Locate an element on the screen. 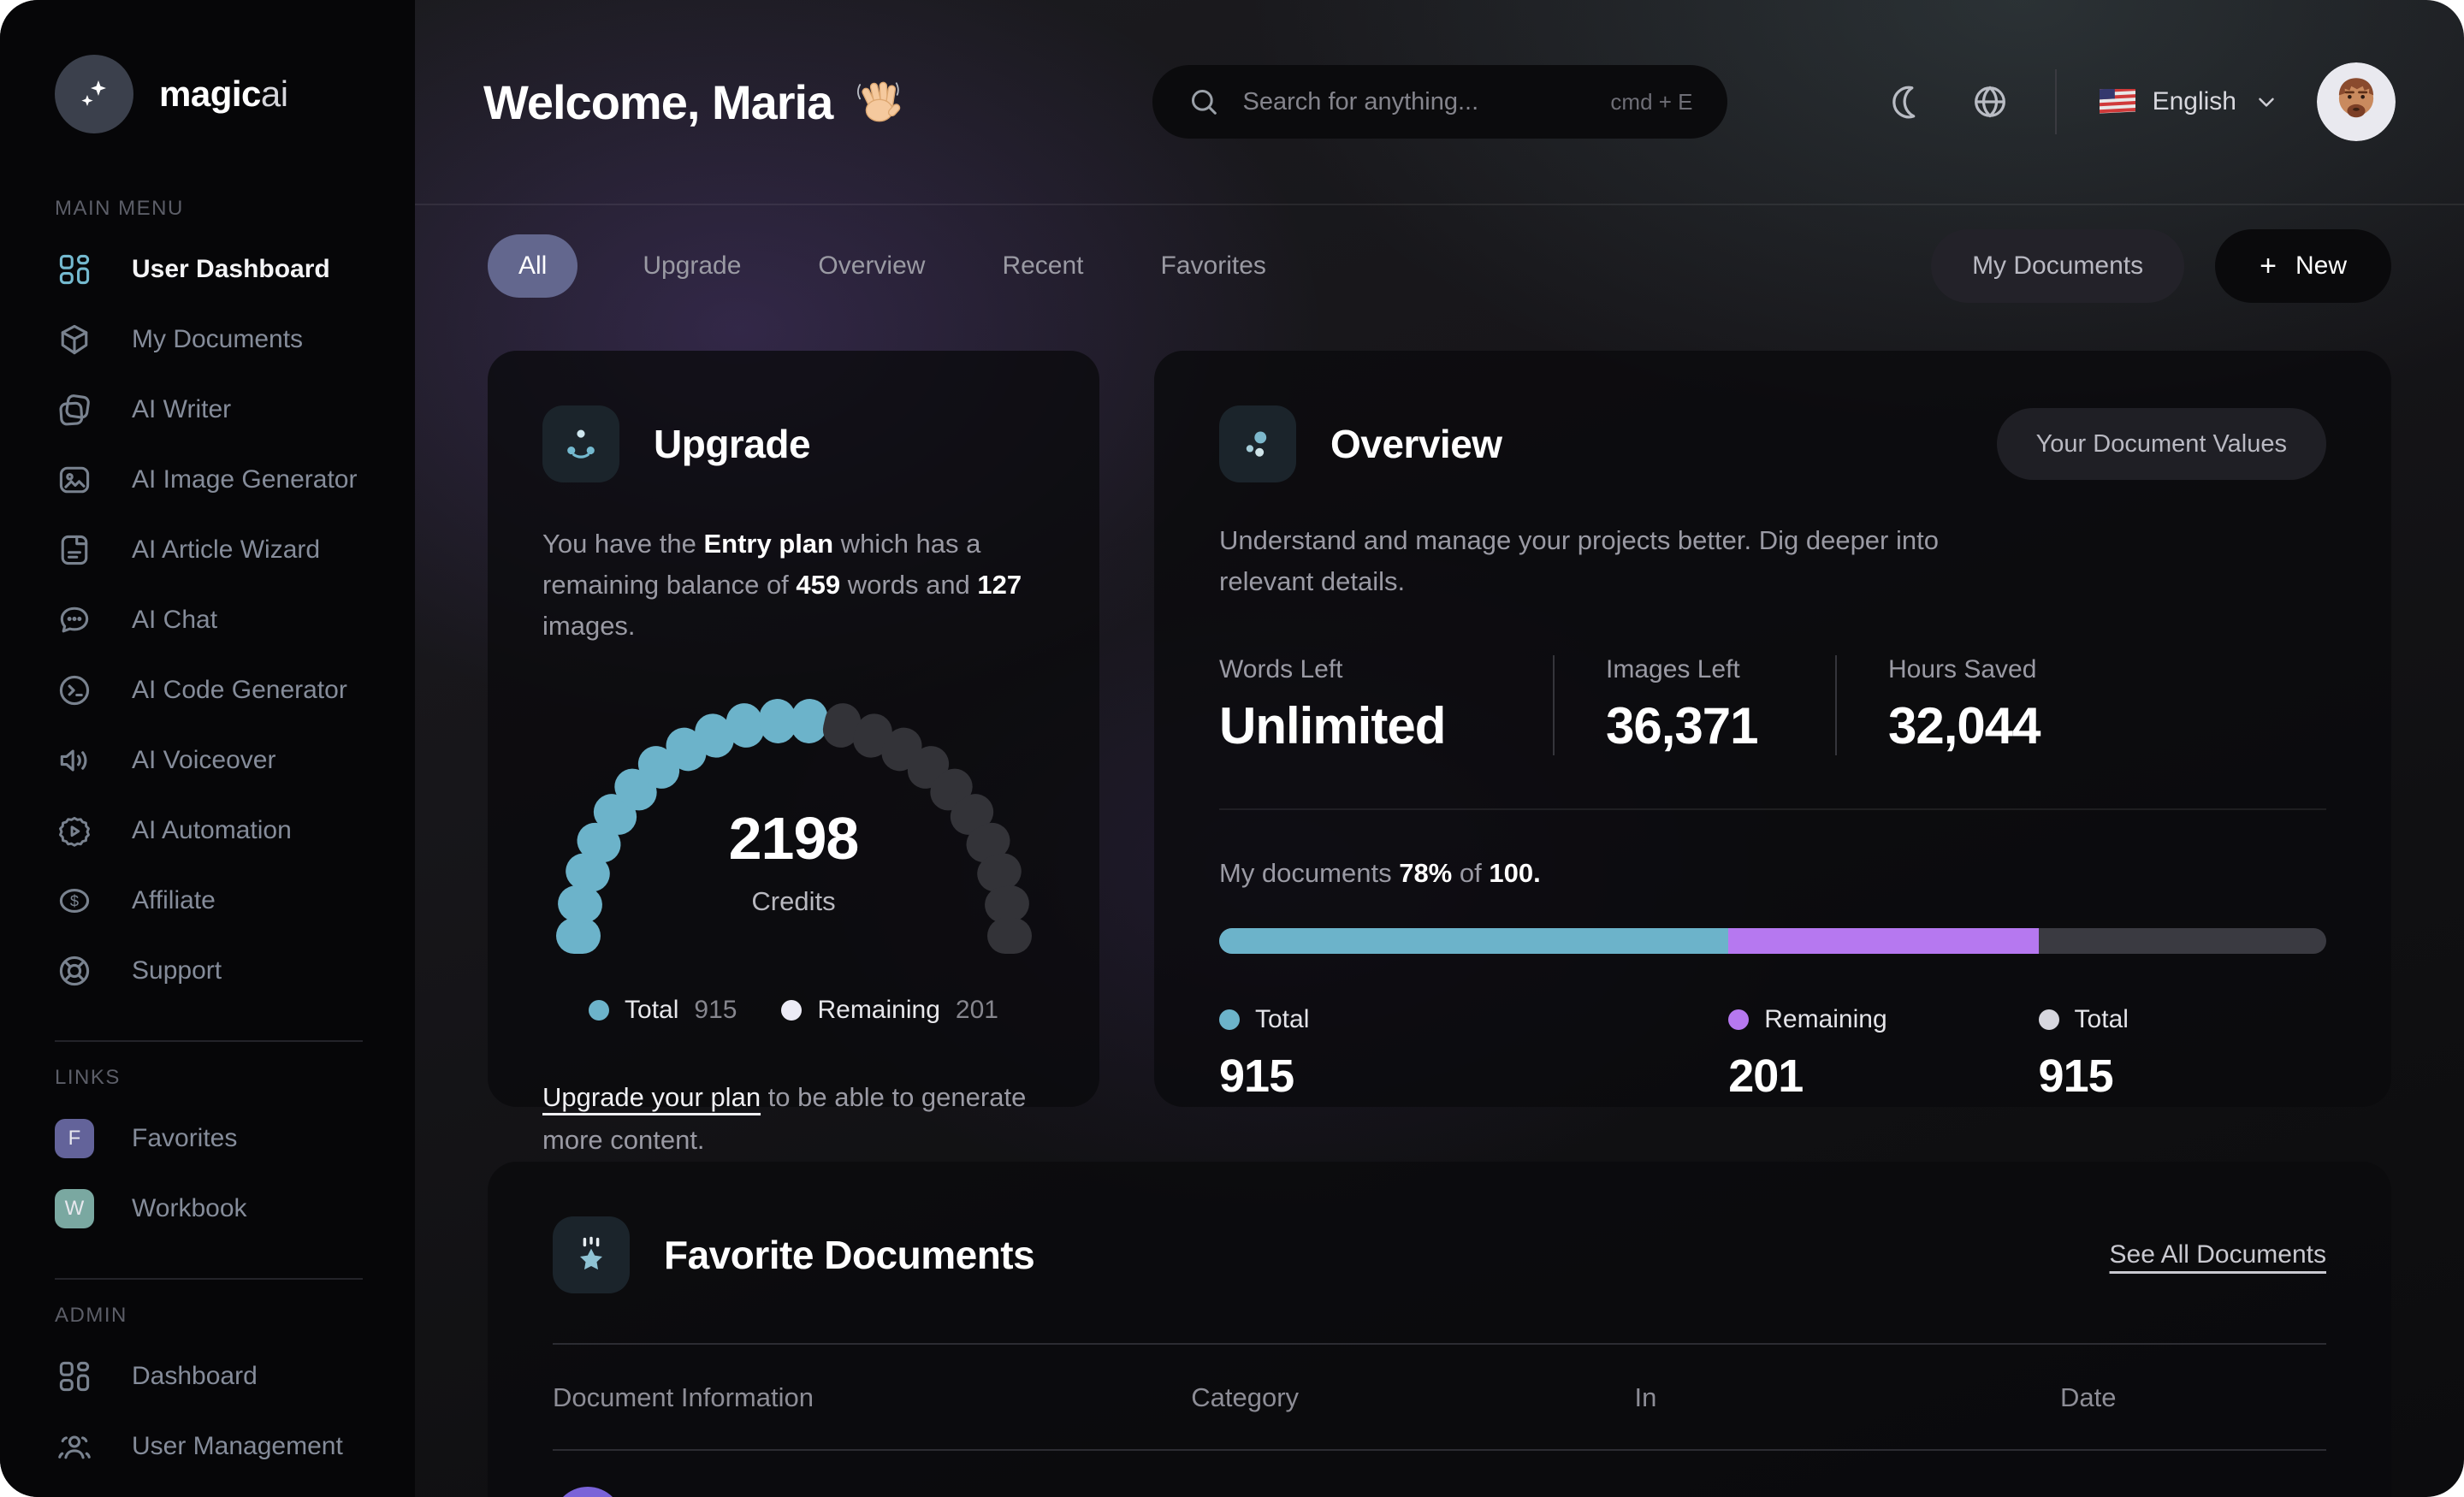 The image size is (2464, 1497). credits-gauge-center: 2198 Credits is located at coordinates (794, 860).